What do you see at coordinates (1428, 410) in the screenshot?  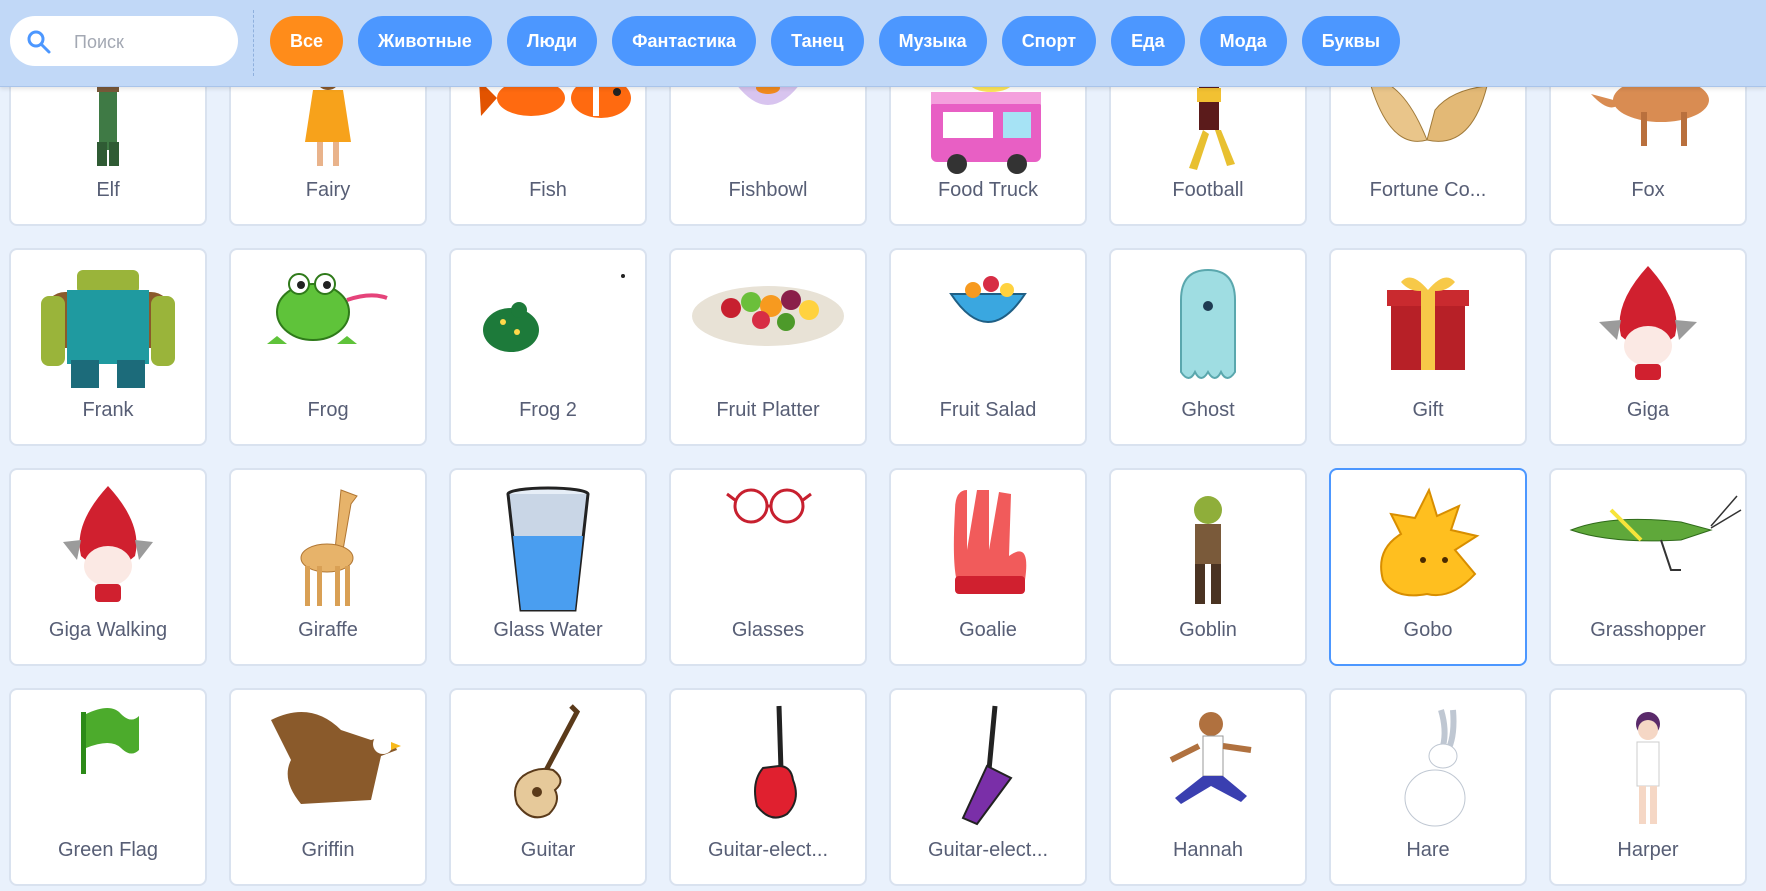 I see `sprite-name: Gift` at bounding box center [1428, 410].